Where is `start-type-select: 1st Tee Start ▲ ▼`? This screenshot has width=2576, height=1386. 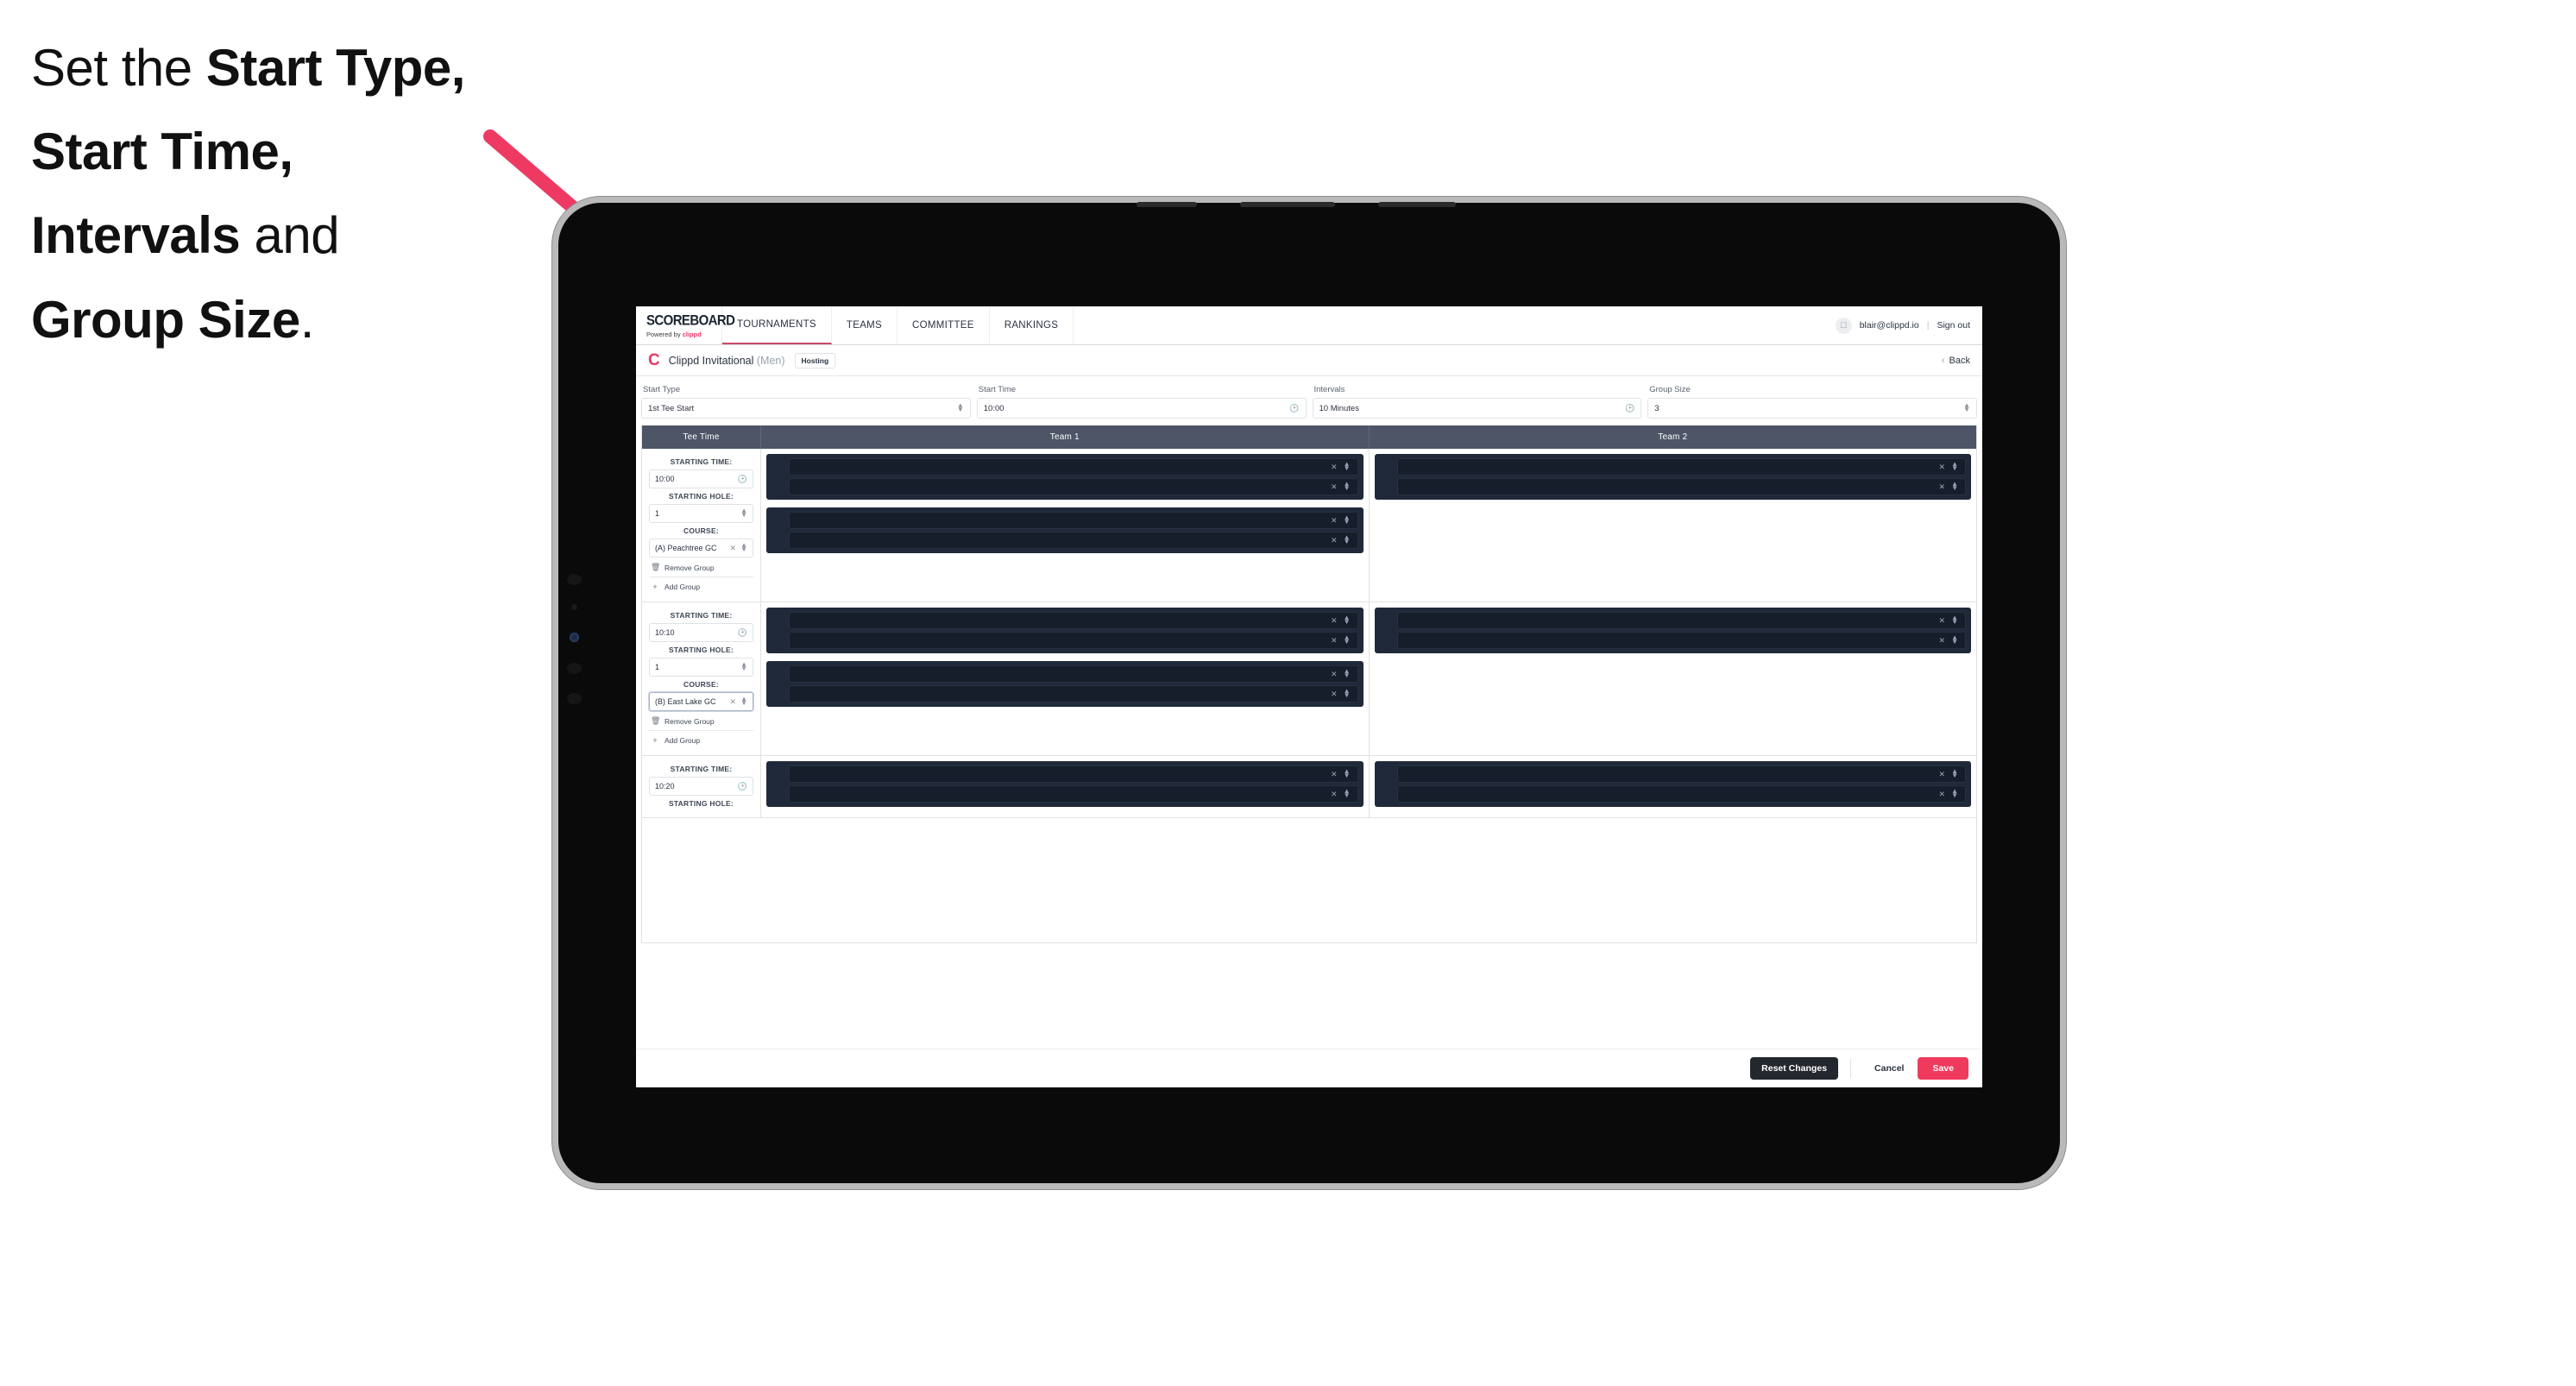 start-type-select: 1st Tee Start ▲ ▼ is located at coordinates (806, 409).